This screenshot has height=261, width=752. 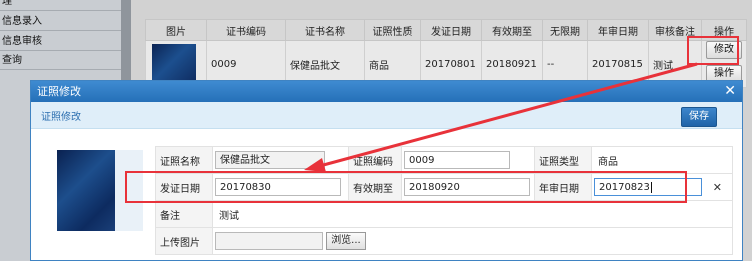 What do you see at coordinates (61, 42) in the screenshot?
I see `sidebar-item-review: 信息审核` at bounding box center [61, 42].